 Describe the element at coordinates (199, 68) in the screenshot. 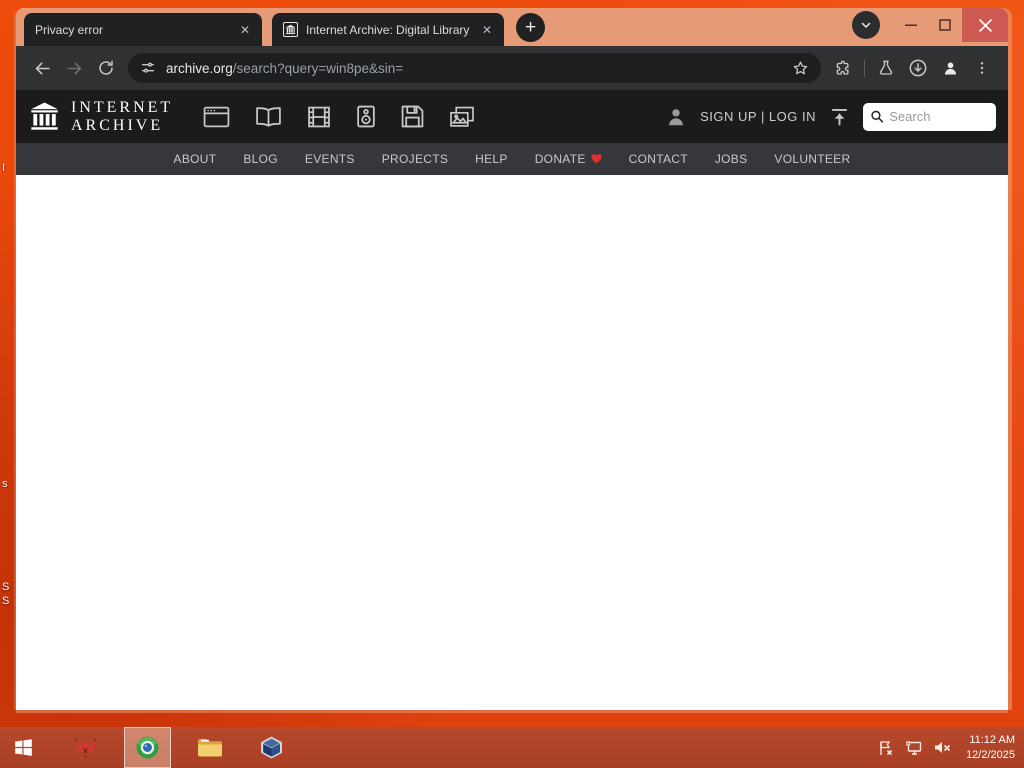

I see `url-domain: archive.org` at that location.